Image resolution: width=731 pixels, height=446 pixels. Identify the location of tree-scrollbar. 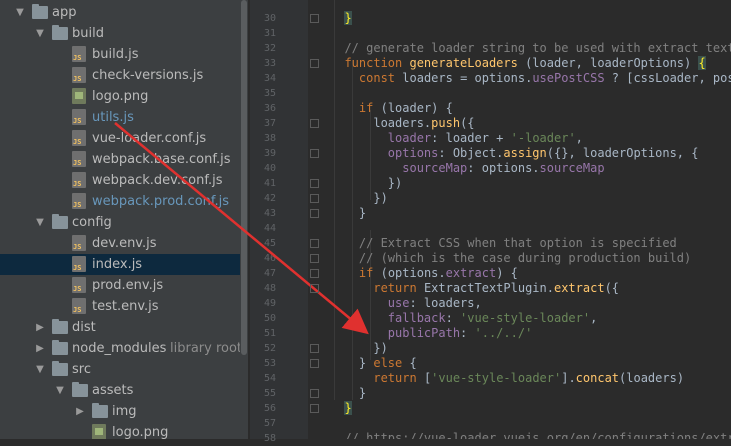
(244, 219).